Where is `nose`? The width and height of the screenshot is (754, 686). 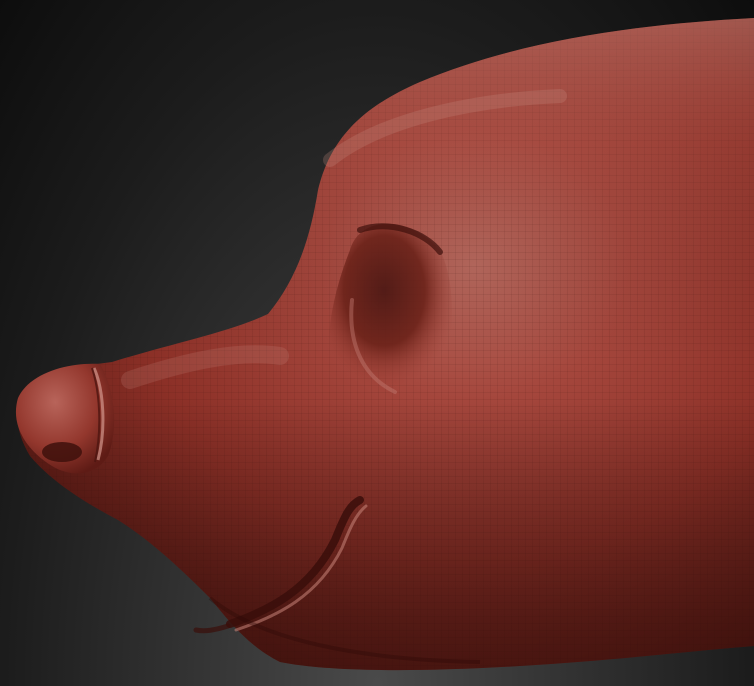
nose is located at coordinates (65, 418).